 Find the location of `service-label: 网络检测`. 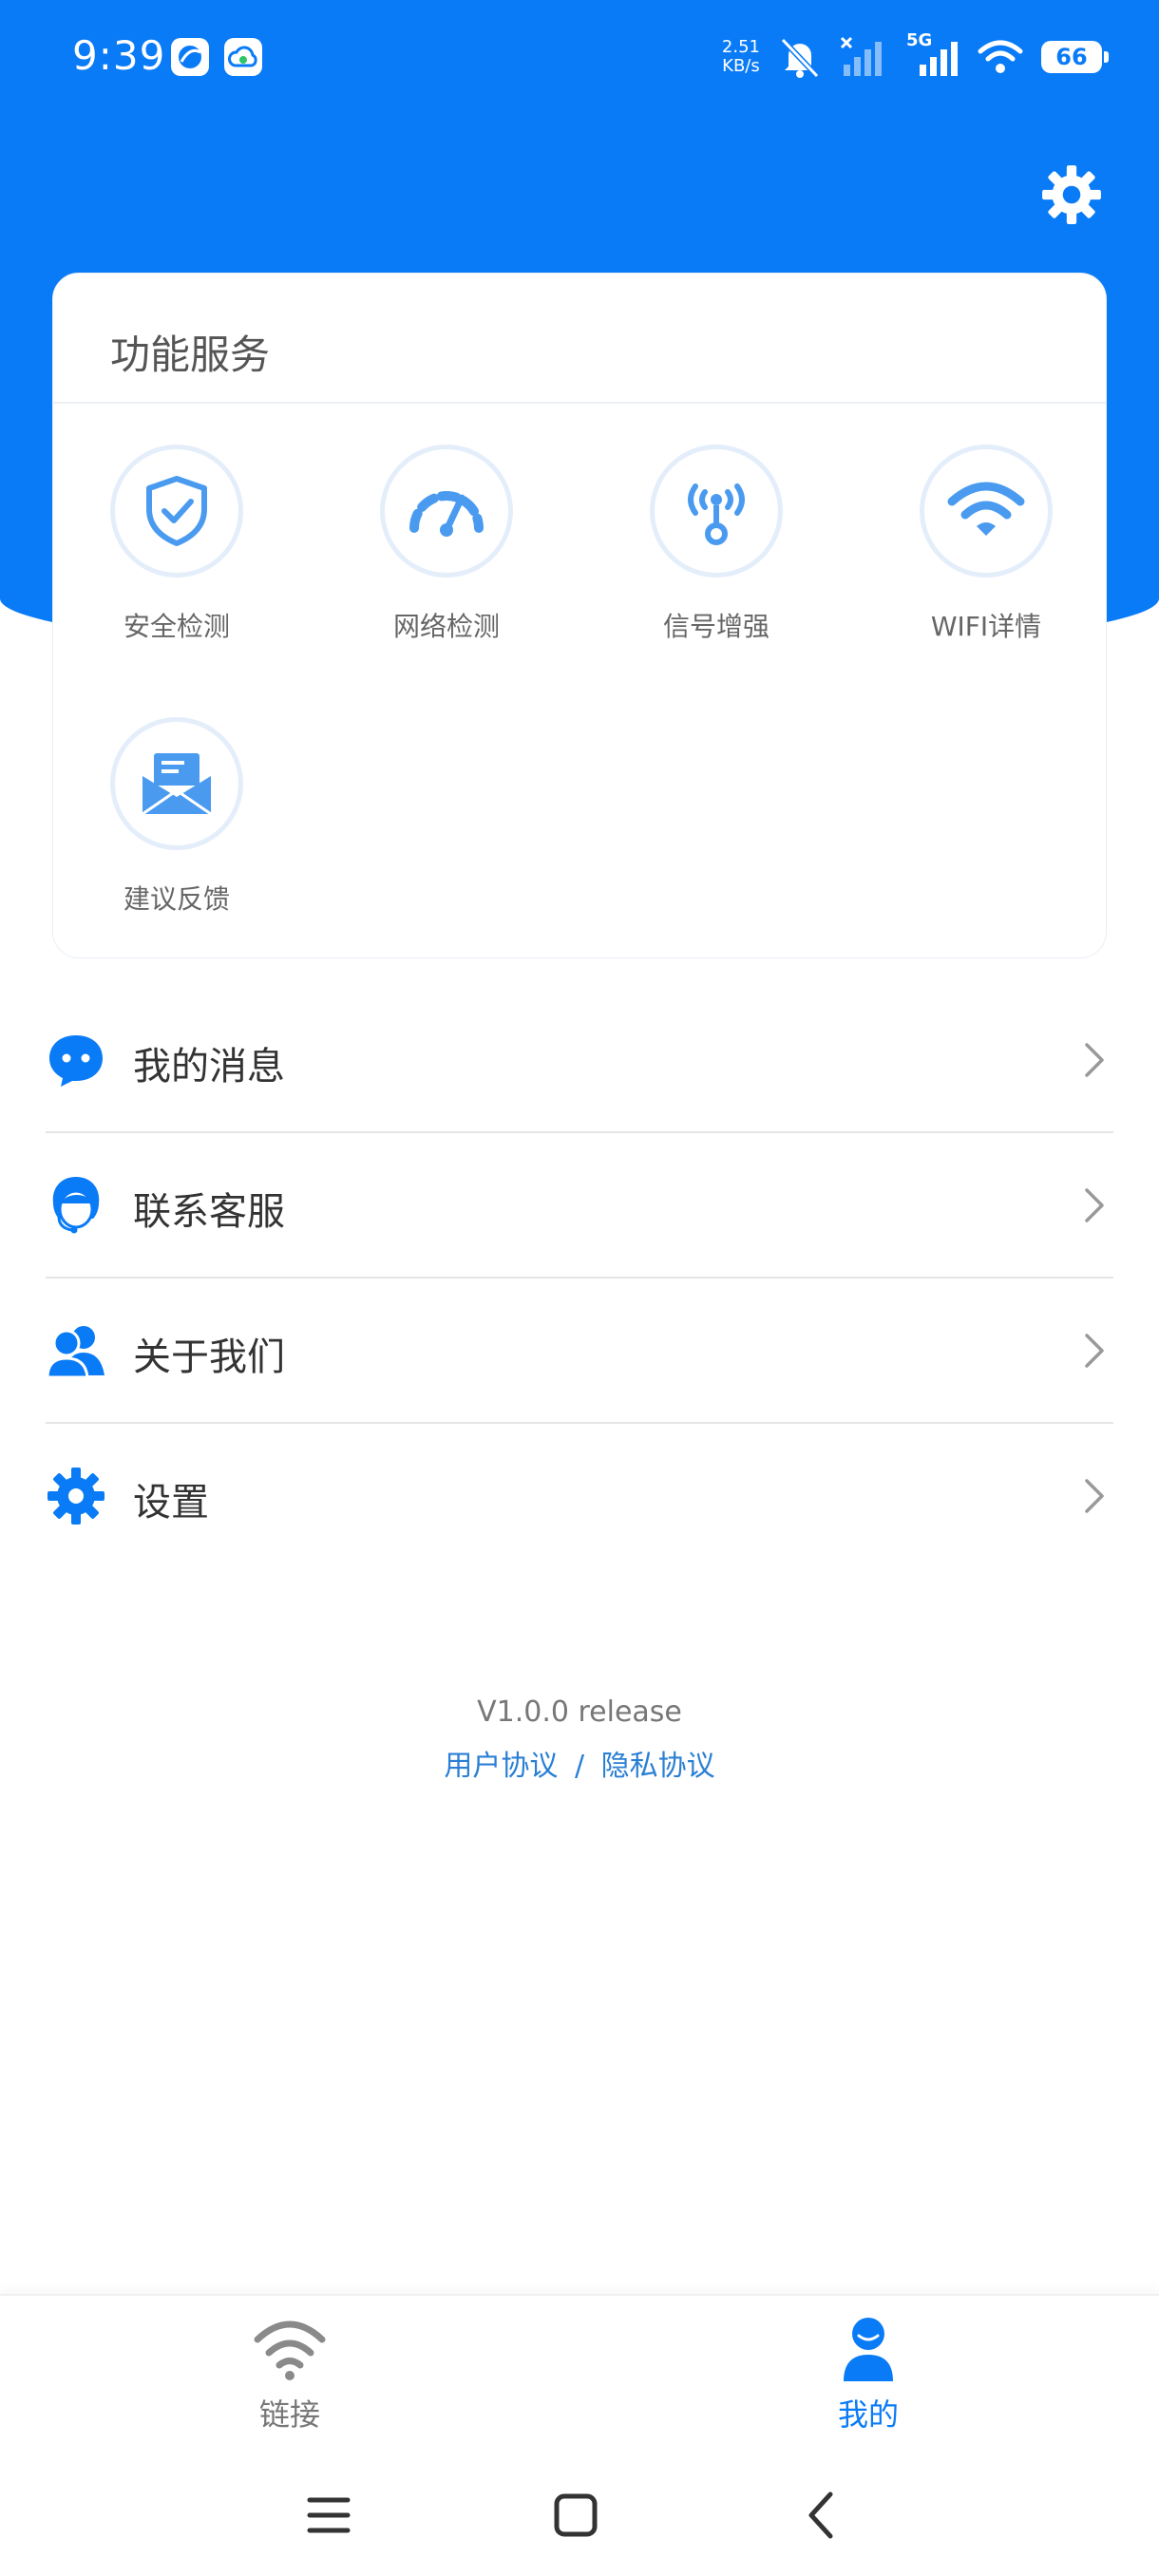

service-label: 网络检测 is located at coordinates (446, 626).